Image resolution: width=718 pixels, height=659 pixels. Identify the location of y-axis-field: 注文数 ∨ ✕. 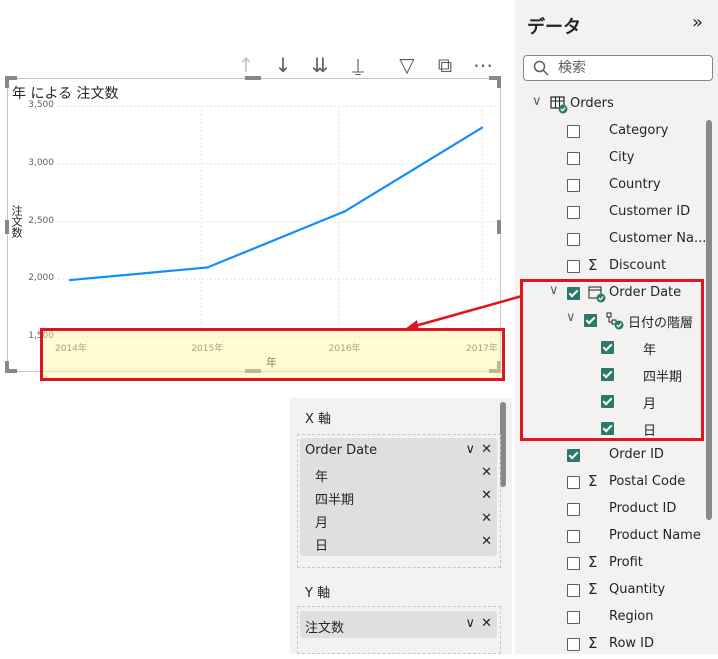
(398, 625).